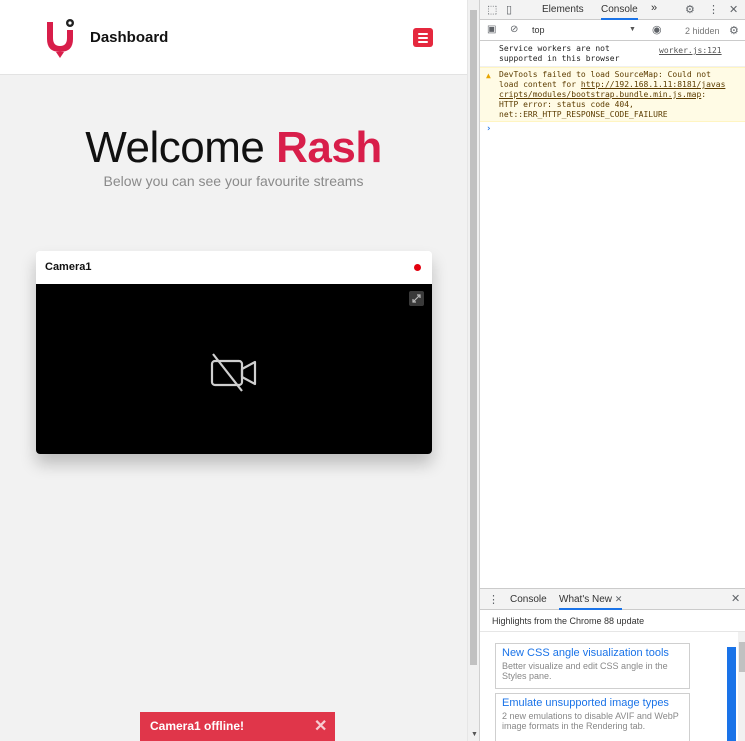 This screenshot has width=745, height=741. What do you see at coordinates (488, 75) in the screenshot?
I see `warning-icon: ▲` at bounding box center [488, 75].